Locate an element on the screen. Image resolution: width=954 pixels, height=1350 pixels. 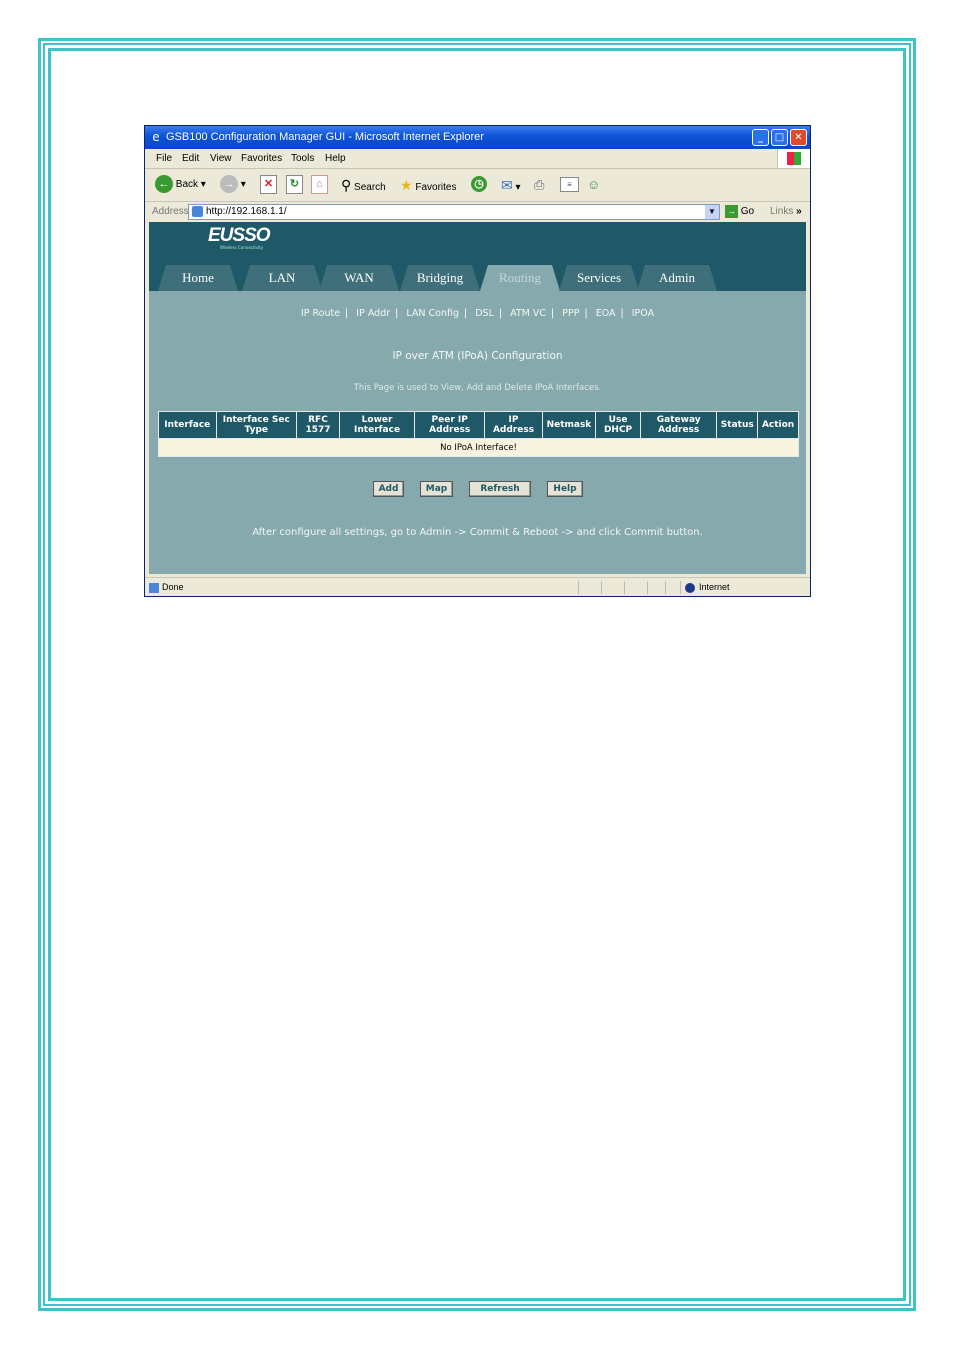
tab-wan: WAN is located at coordinates (359, 278).